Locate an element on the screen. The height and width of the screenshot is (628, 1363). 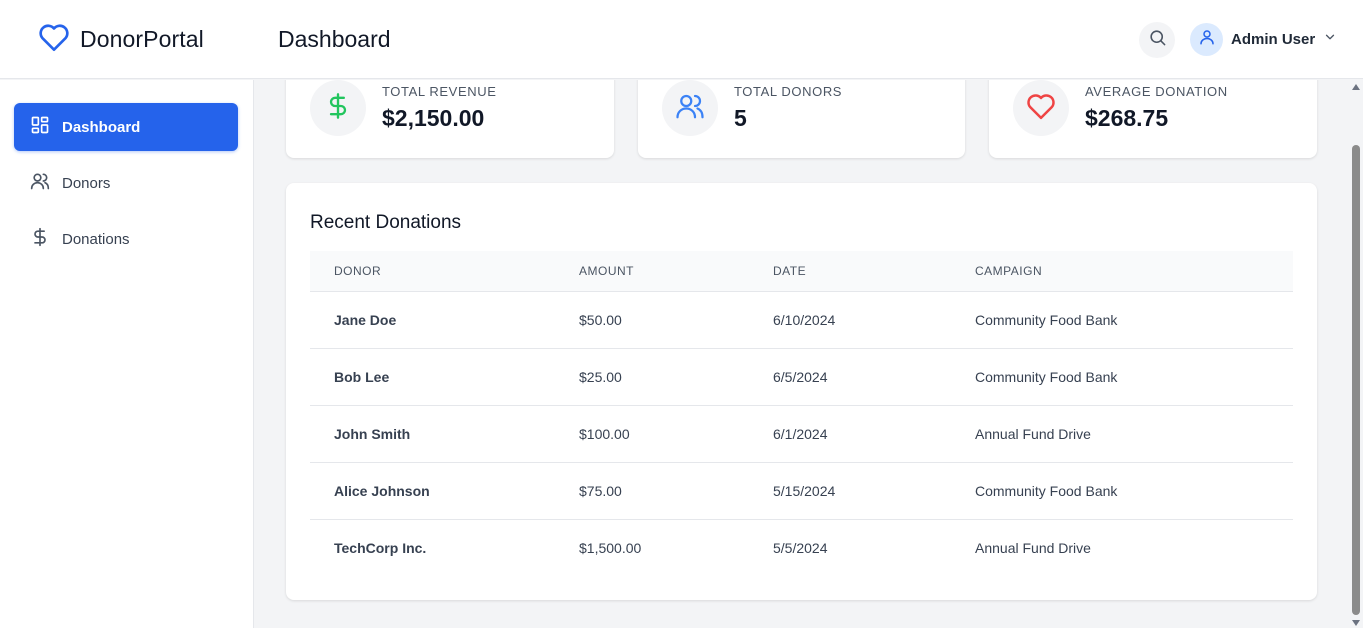
scroll-down-arrow-icon is located at coordinates (1356, 623).